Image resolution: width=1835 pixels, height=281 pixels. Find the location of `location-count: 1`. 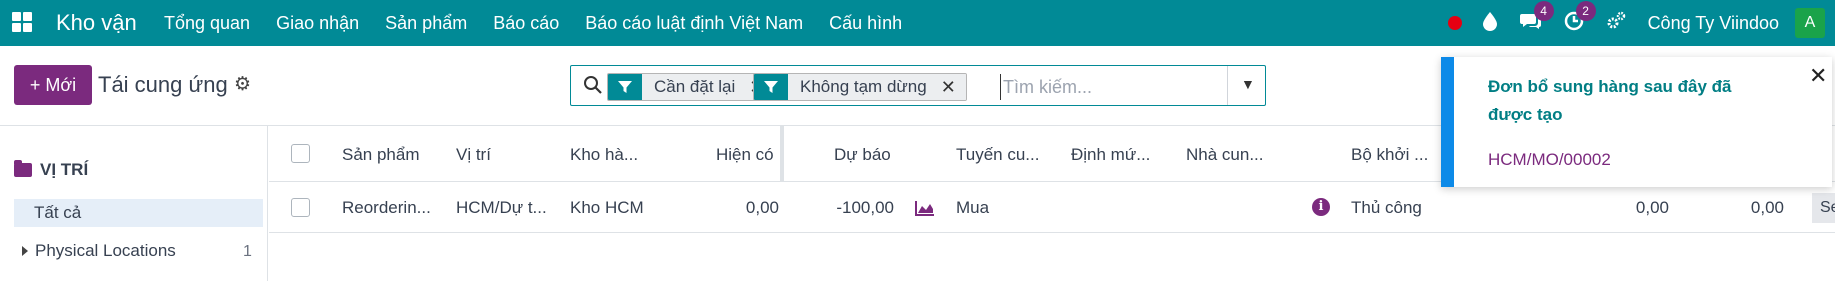

location-count: 1 is located at coordinates (247, 251).